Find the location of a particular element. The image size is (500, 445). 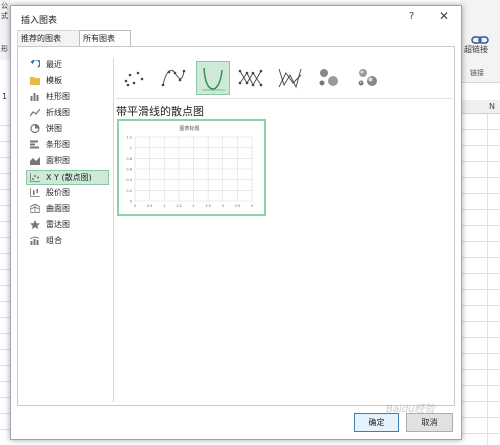

subtype-scatter-straight-markers is located at coordinates (251, 77).